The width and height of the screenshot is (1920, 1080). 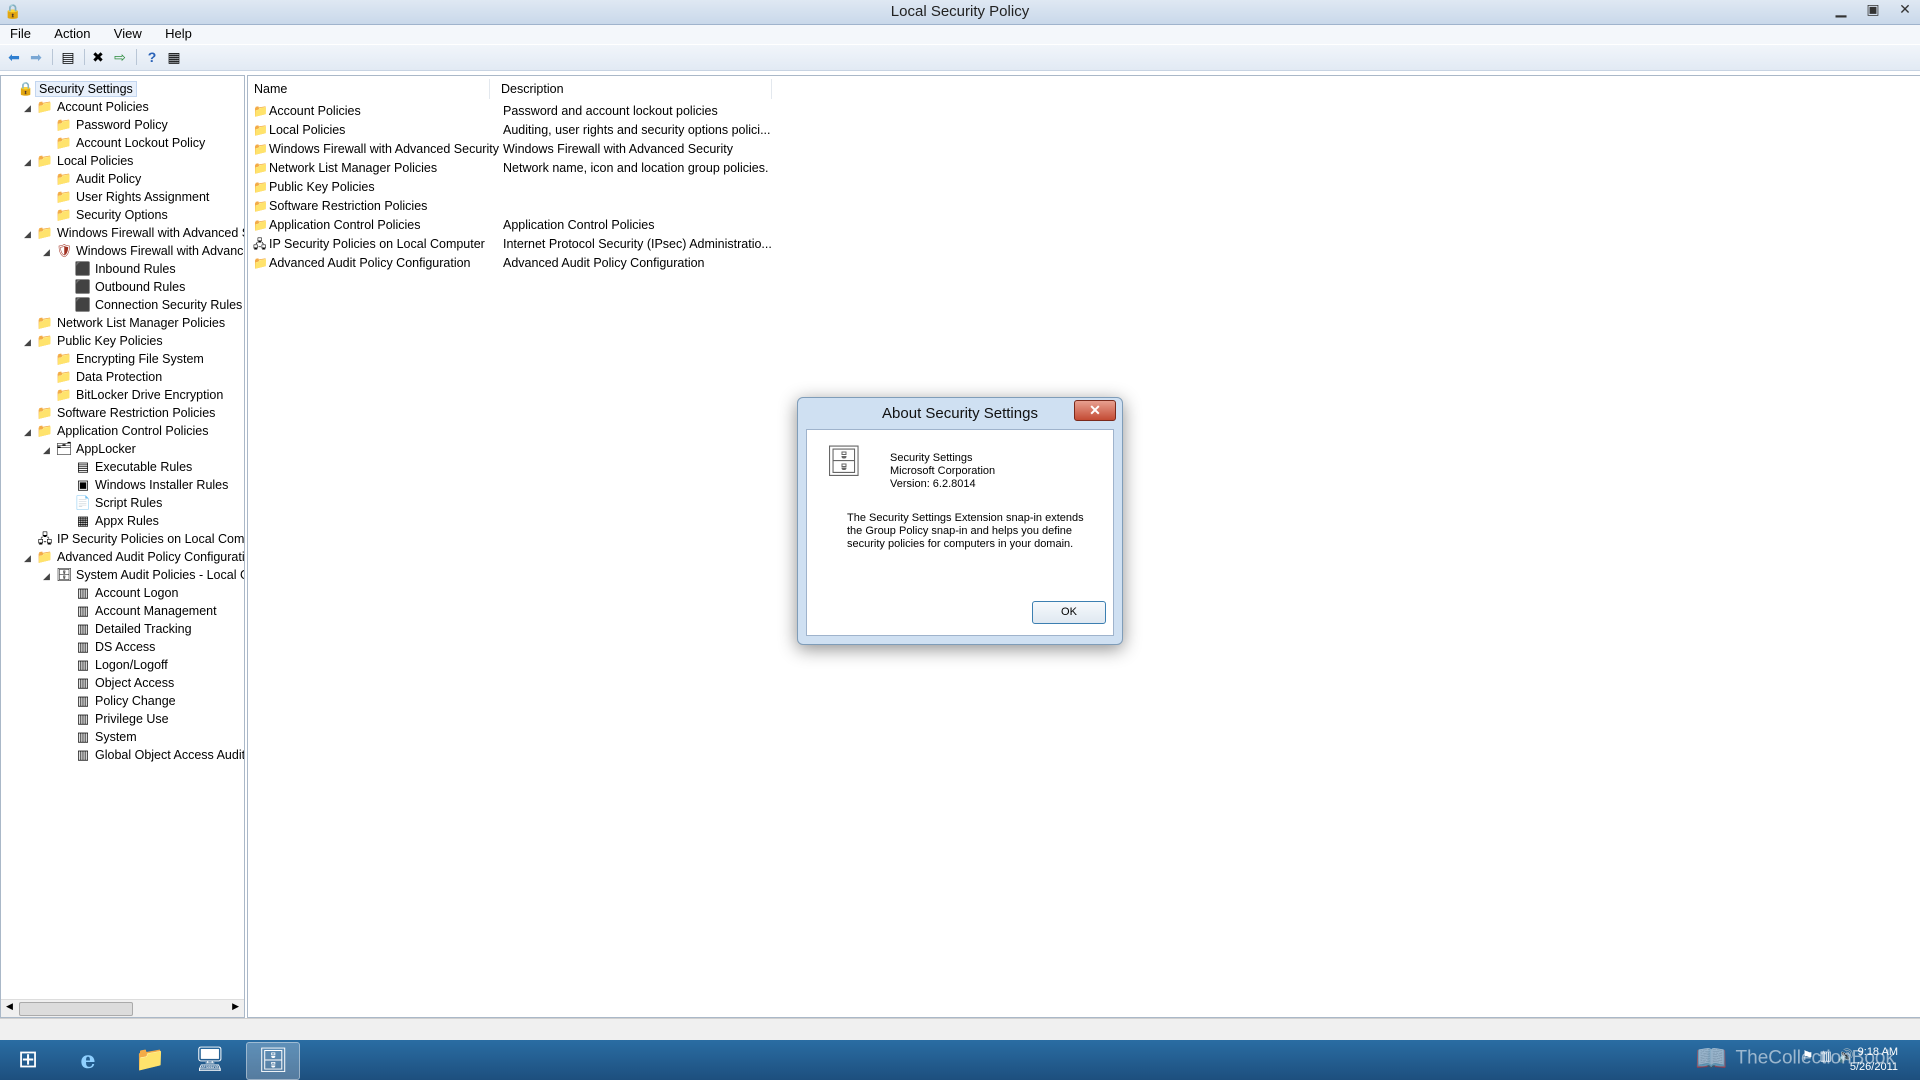 I want to click on close-icon: ✕, so click(x=1905, y=9).